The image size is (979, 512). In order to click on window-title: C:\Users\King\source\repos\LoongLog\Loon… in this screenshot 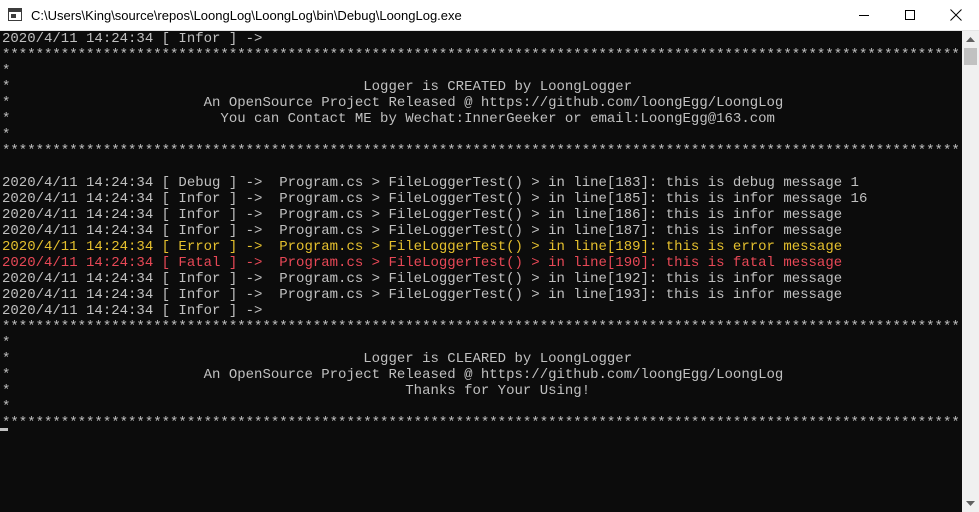, I will do `click(246, 15)`.